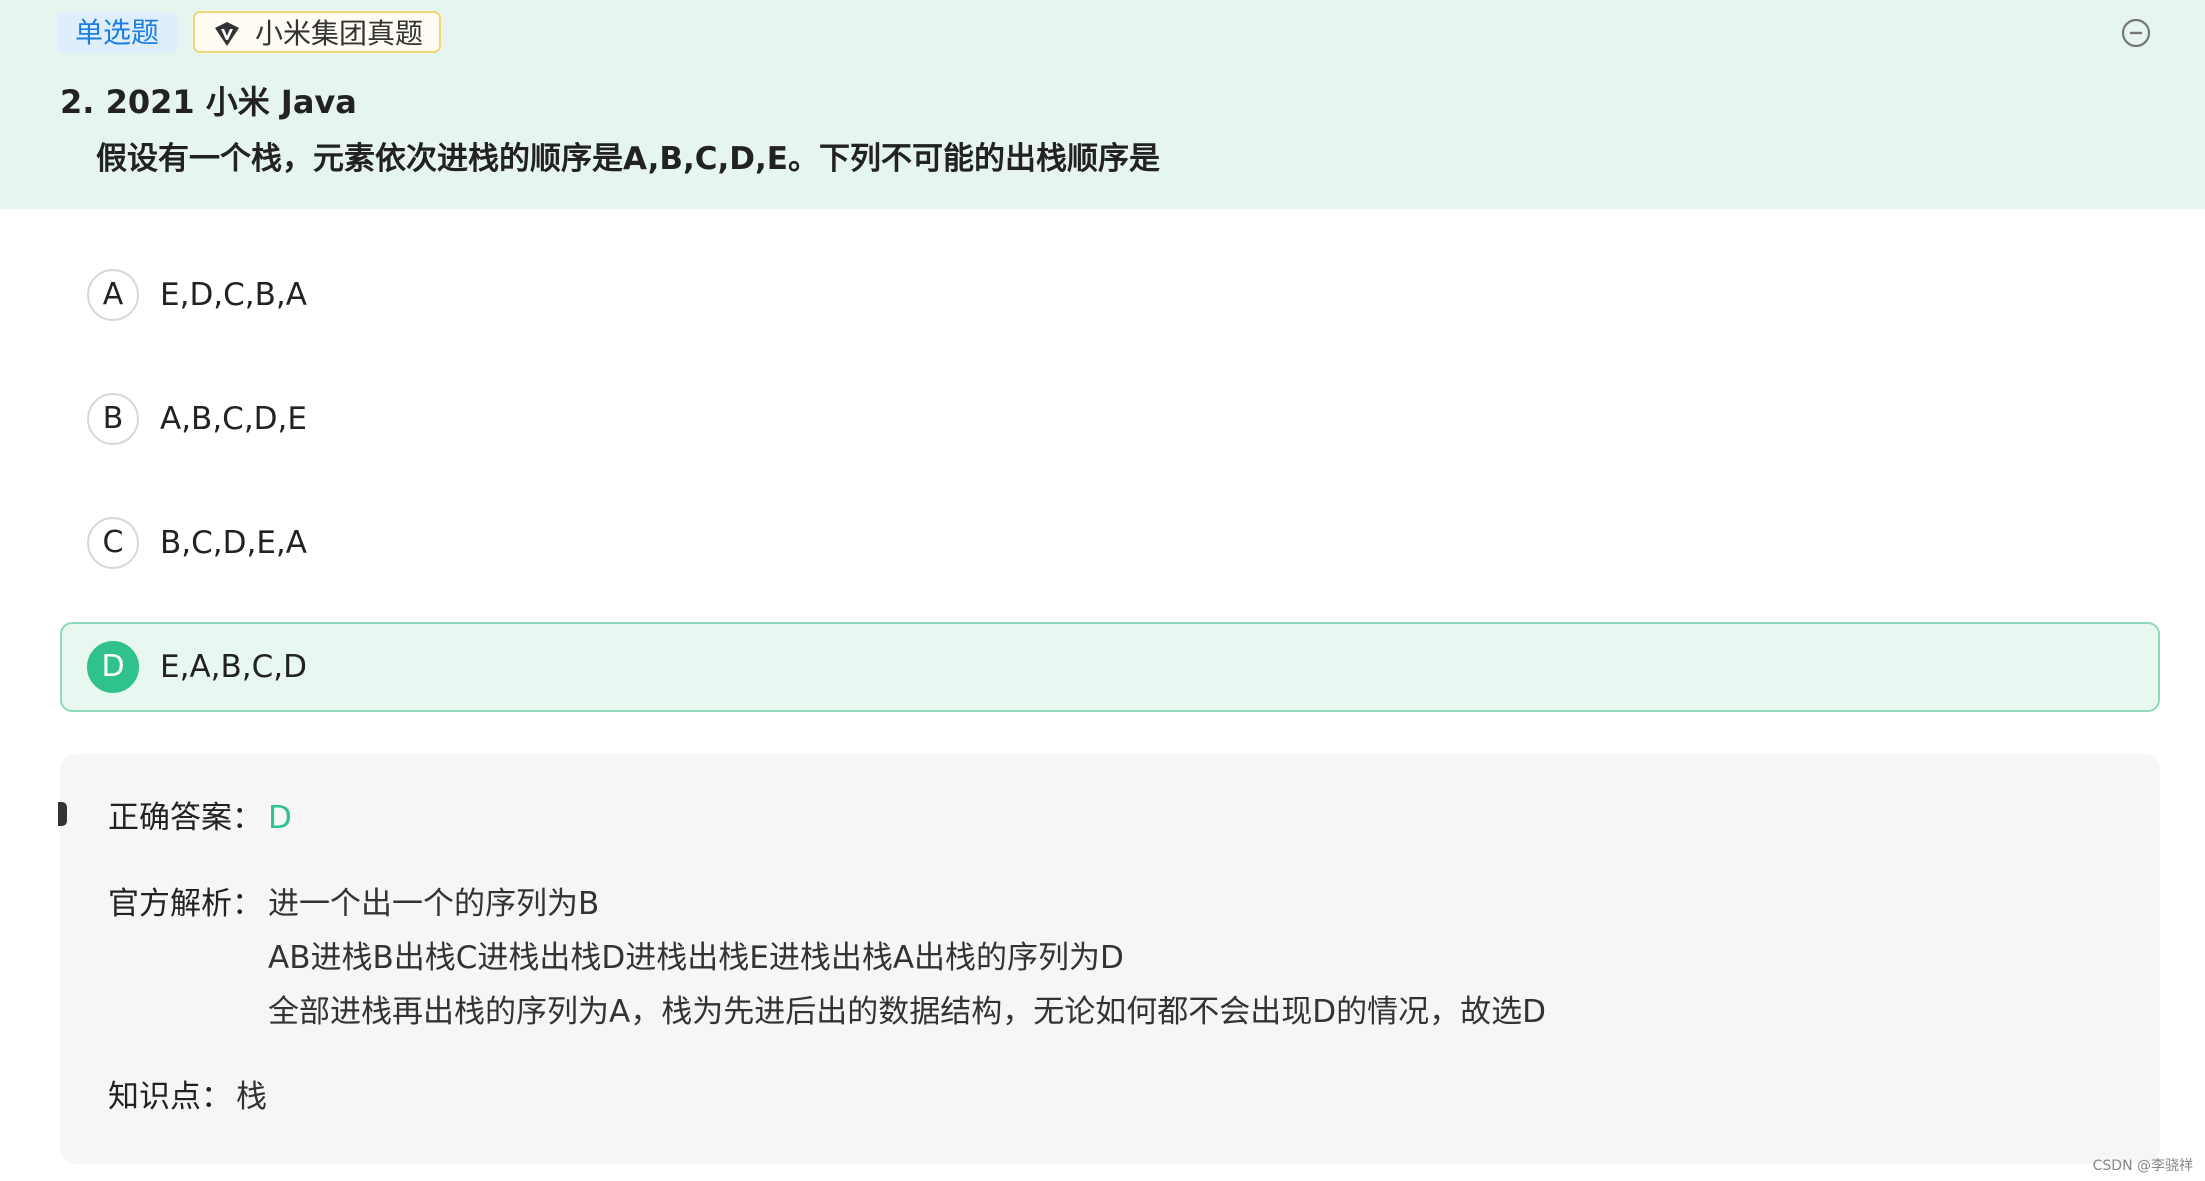 The height and width of the screenshot is (1181, 2205). I want to click on option-letter: B, so click(113, 419).